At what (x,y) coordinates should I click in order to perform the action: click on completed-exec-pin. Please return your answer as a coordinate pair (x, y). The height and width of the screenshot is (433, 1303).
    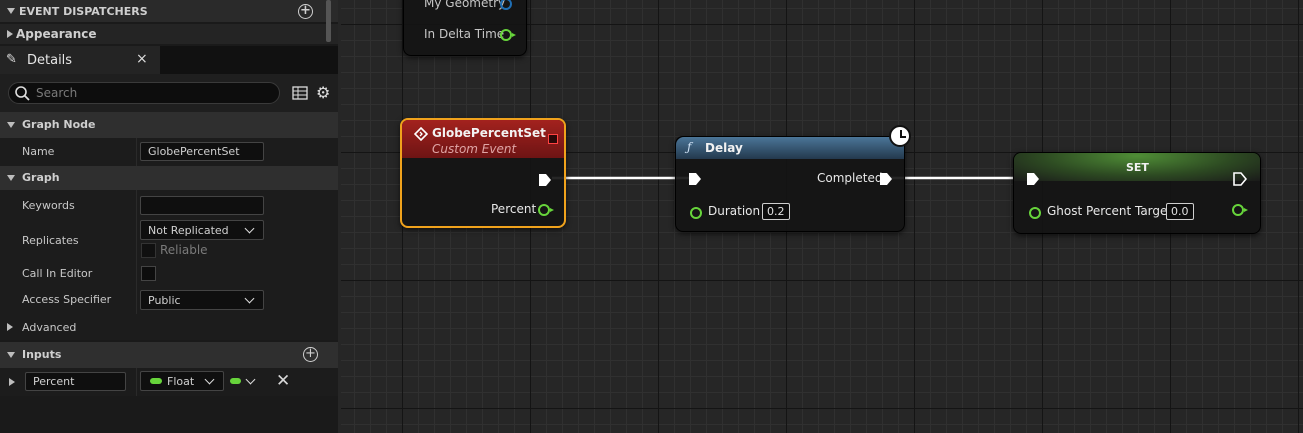
    Looking at the image, I should click on (886, 179).